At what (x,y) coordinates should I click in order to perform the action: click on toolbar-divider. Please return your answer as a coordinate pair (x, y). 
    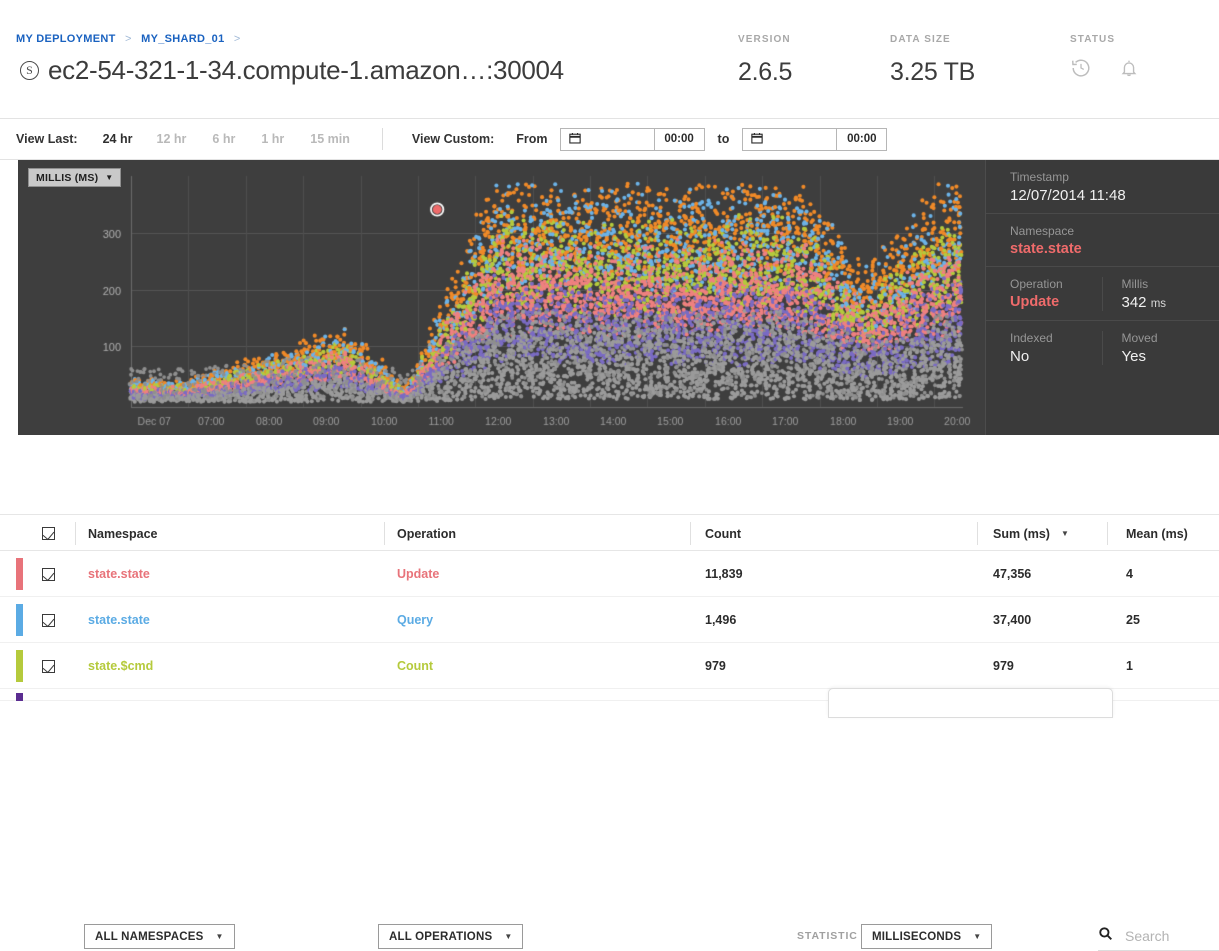
    Looking at the image, I should click on (382, 139).